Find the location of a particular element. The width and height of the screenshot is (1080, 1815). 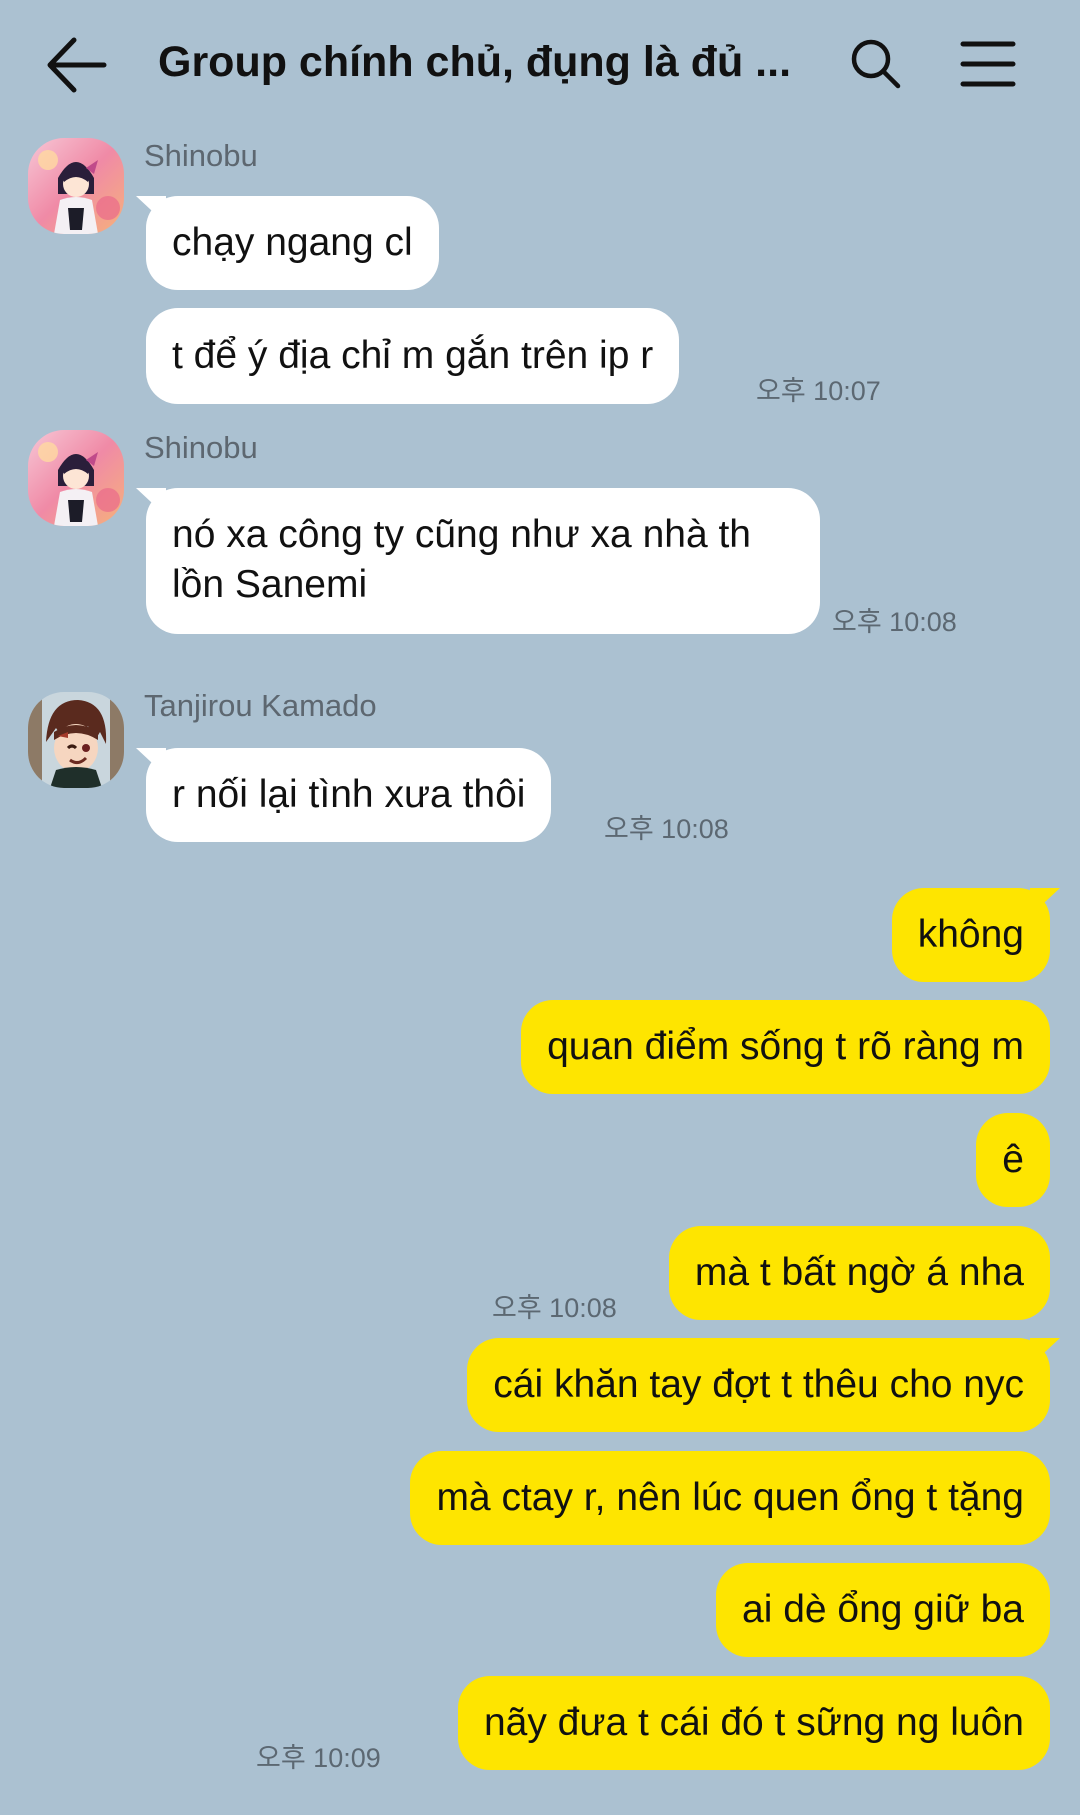

my-message-bubble: cái khăn tay đợt t thêu cho nyc is located at coordinates (758, 1385).